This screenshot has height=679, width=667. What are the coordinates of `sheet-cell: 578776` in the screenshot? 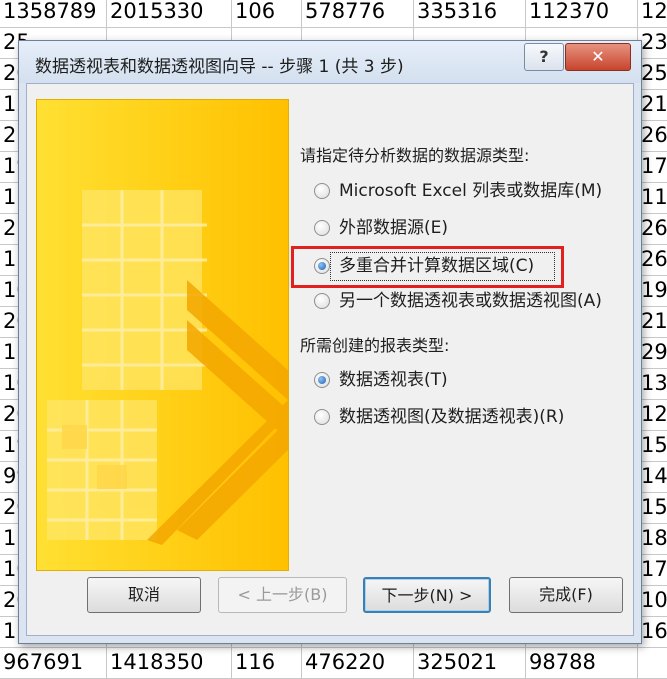 It's located at (358, 13).